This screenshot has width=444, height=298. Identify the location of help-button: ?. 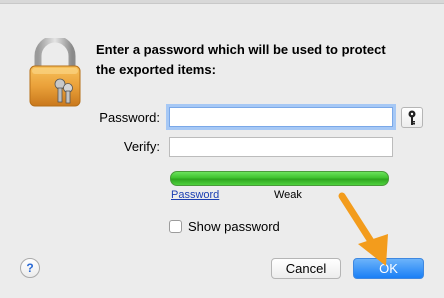
(30, 268).